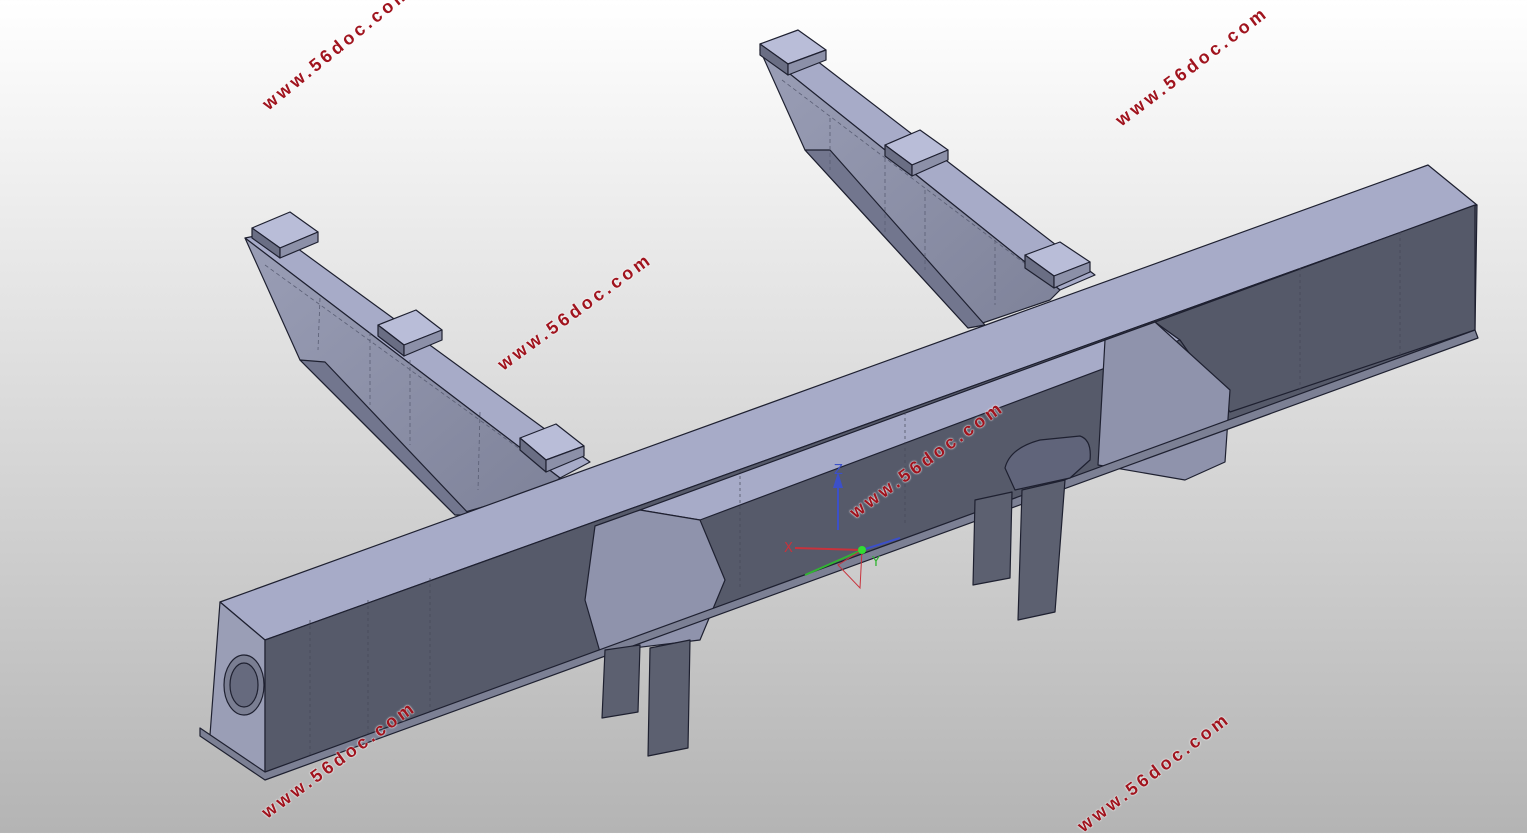 The width and height of the screenshot is (1527, 838). I want to click on triad-origin, so click(862, 550).